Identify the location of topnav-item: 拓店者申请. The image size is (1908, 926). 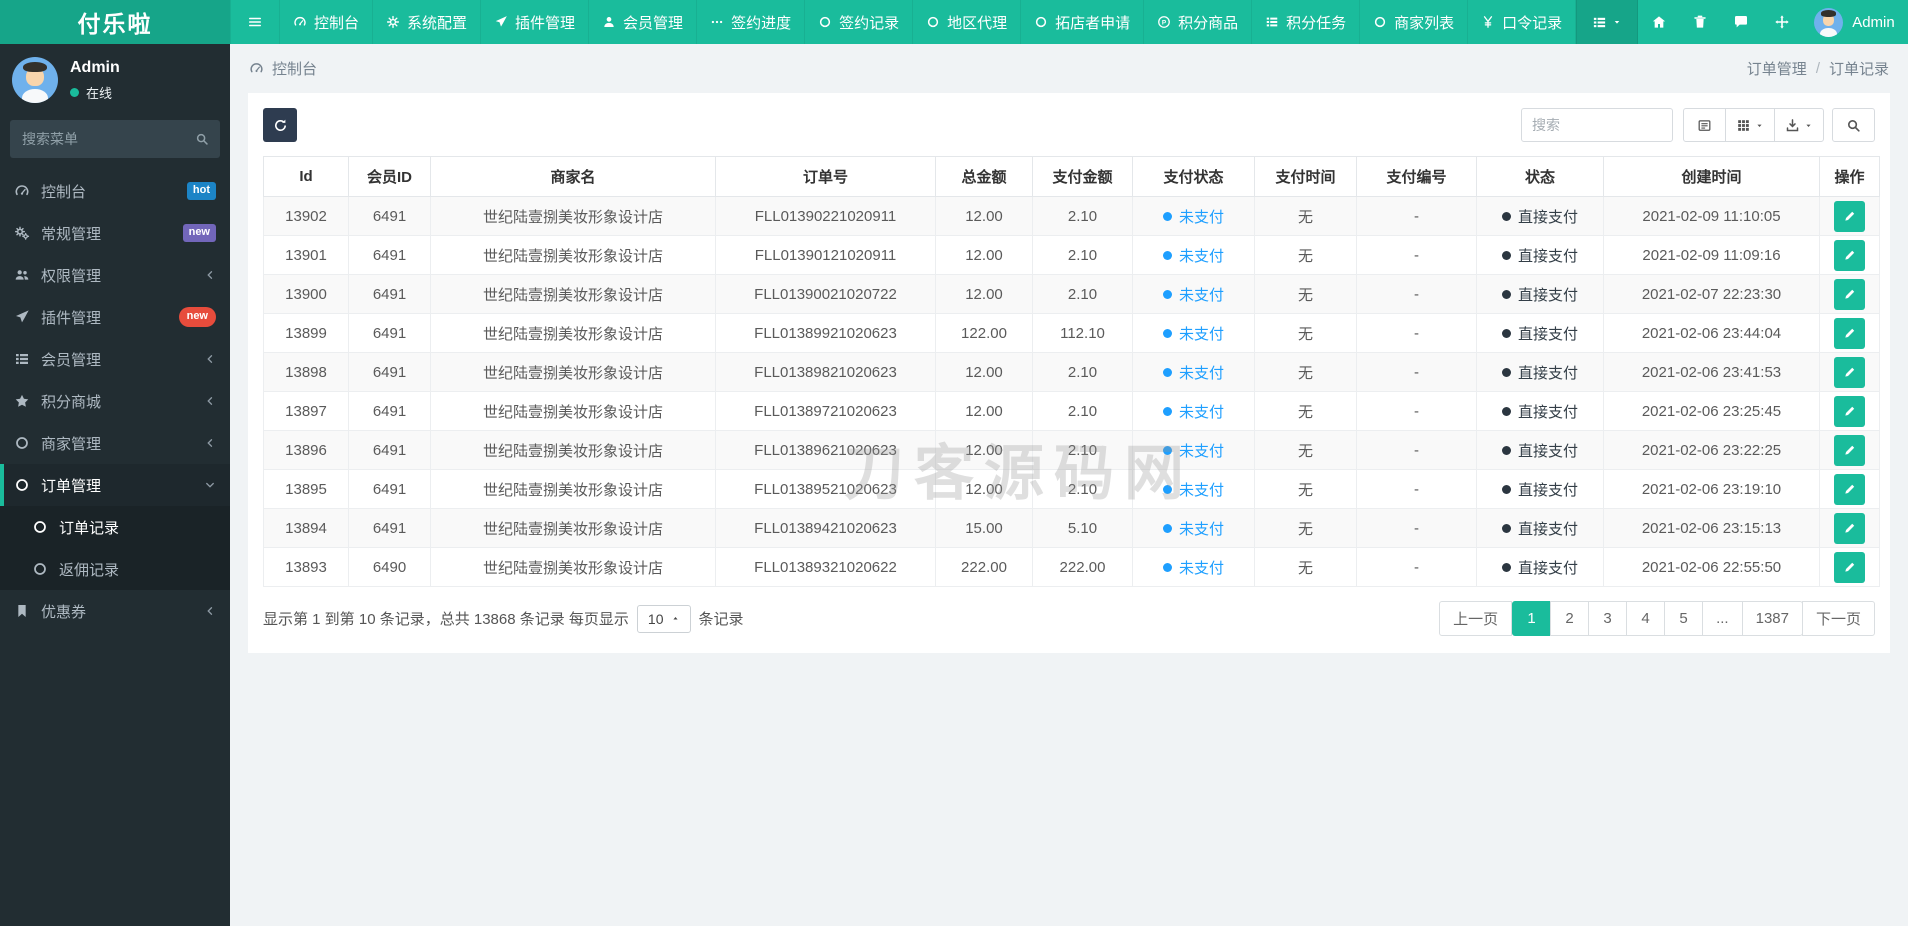
(1081, 22).